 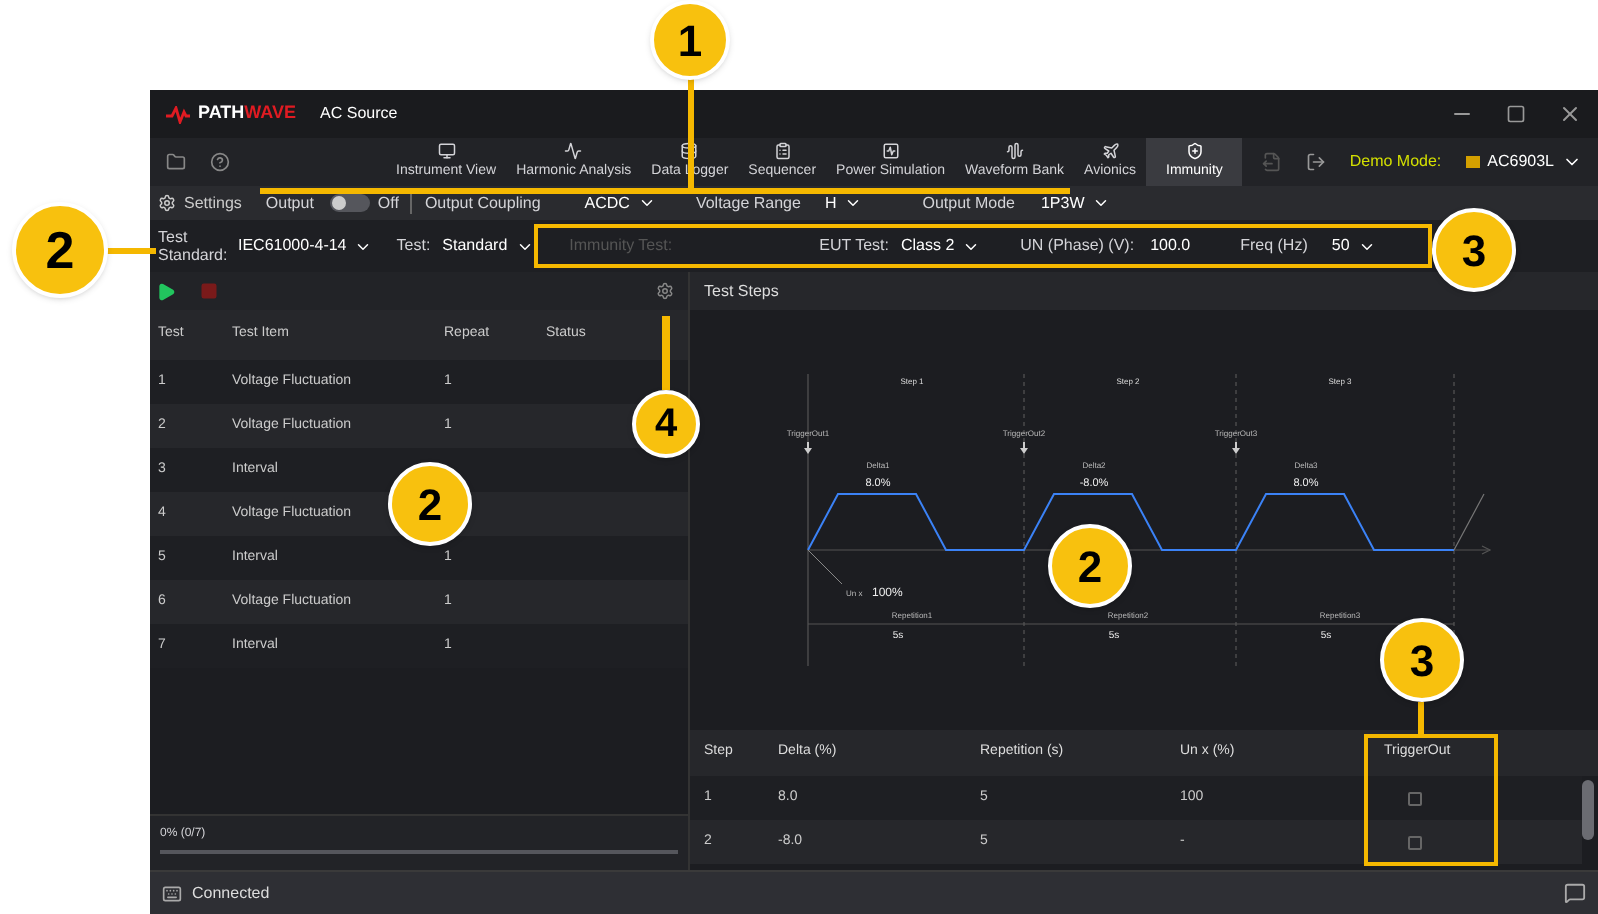 I want to click on settings-button: Settings, so click(x=200, y=203).